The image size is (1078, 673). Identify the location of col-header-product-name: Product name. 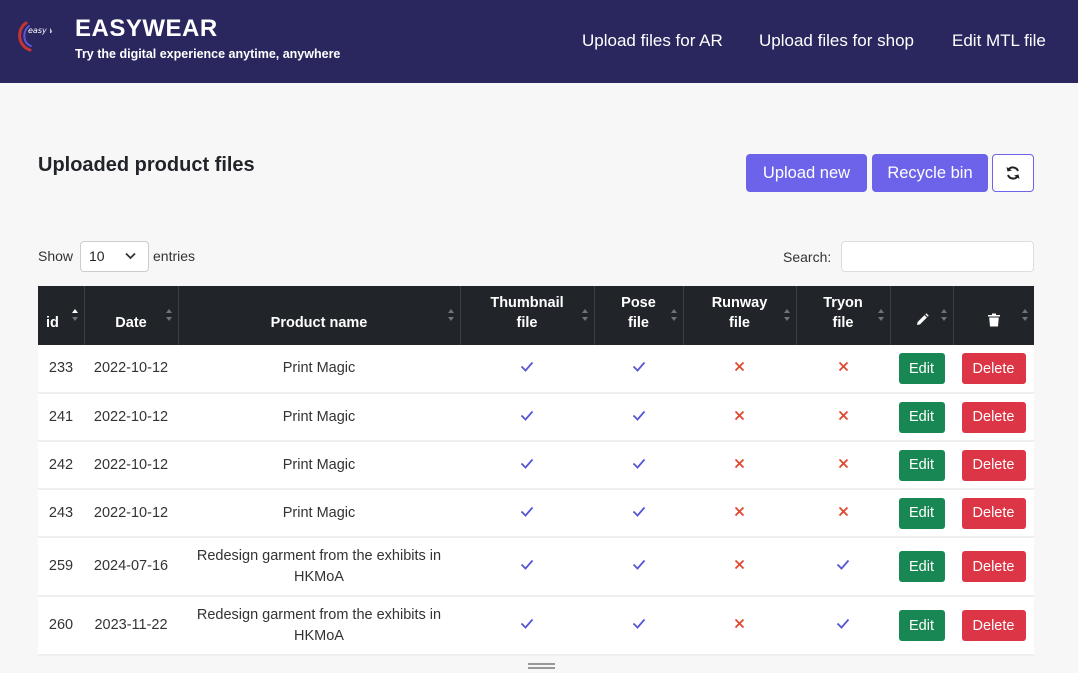
(318, 315).